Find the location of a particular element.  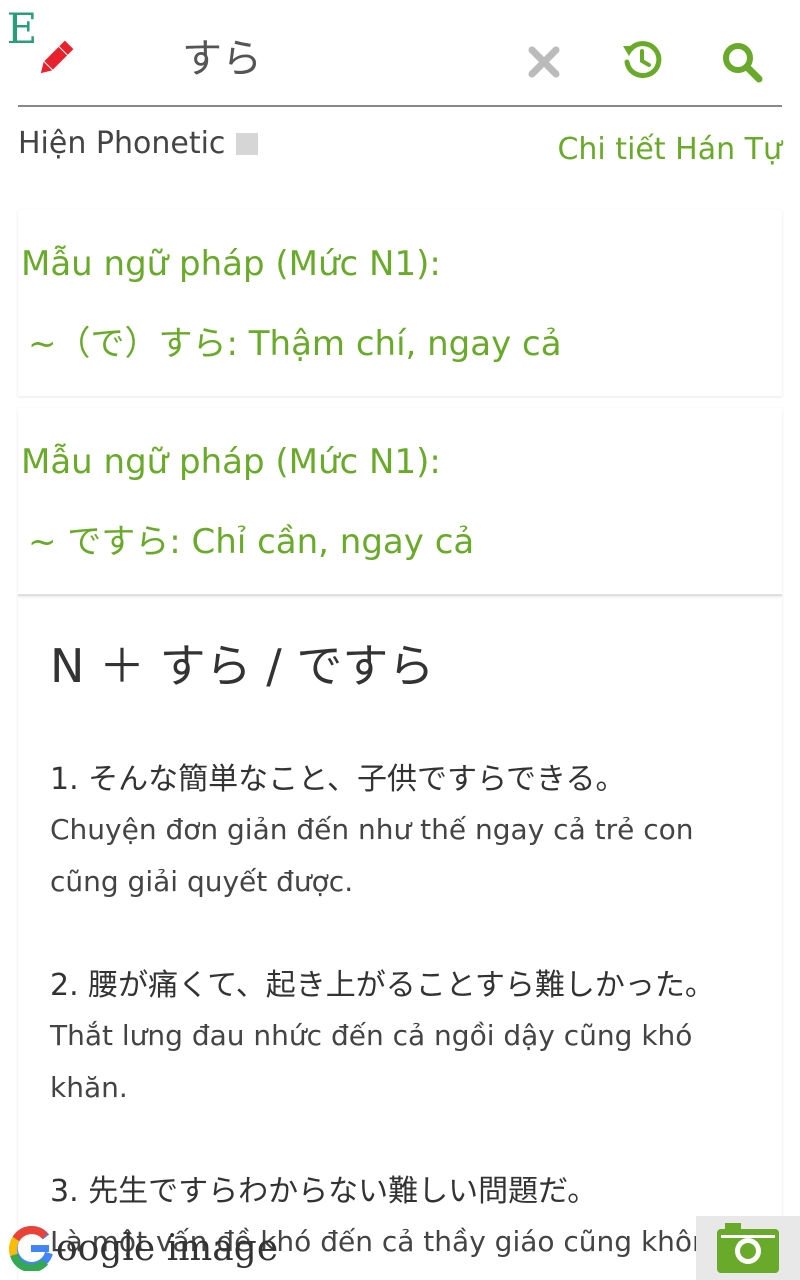

grammar-item: ~ ですら: Chỉ cần, ngay cả is located at coordinates (251, 542).